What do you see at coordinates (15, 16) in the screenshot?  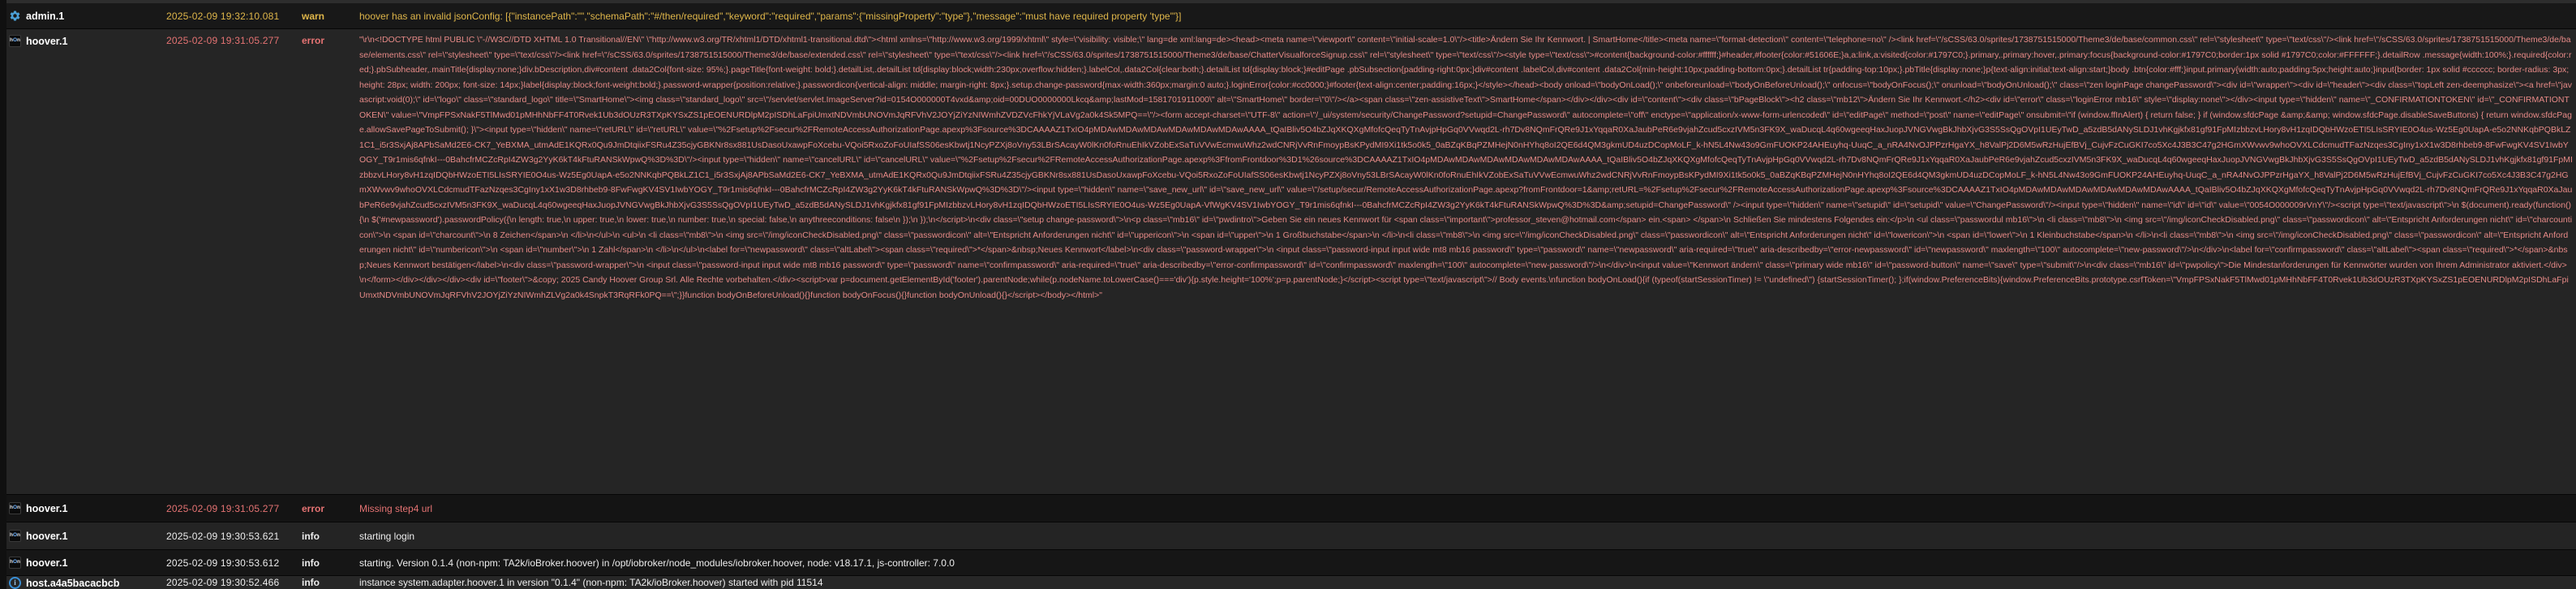 I see `admin-gear-icon` at bounding box center [15, 16].